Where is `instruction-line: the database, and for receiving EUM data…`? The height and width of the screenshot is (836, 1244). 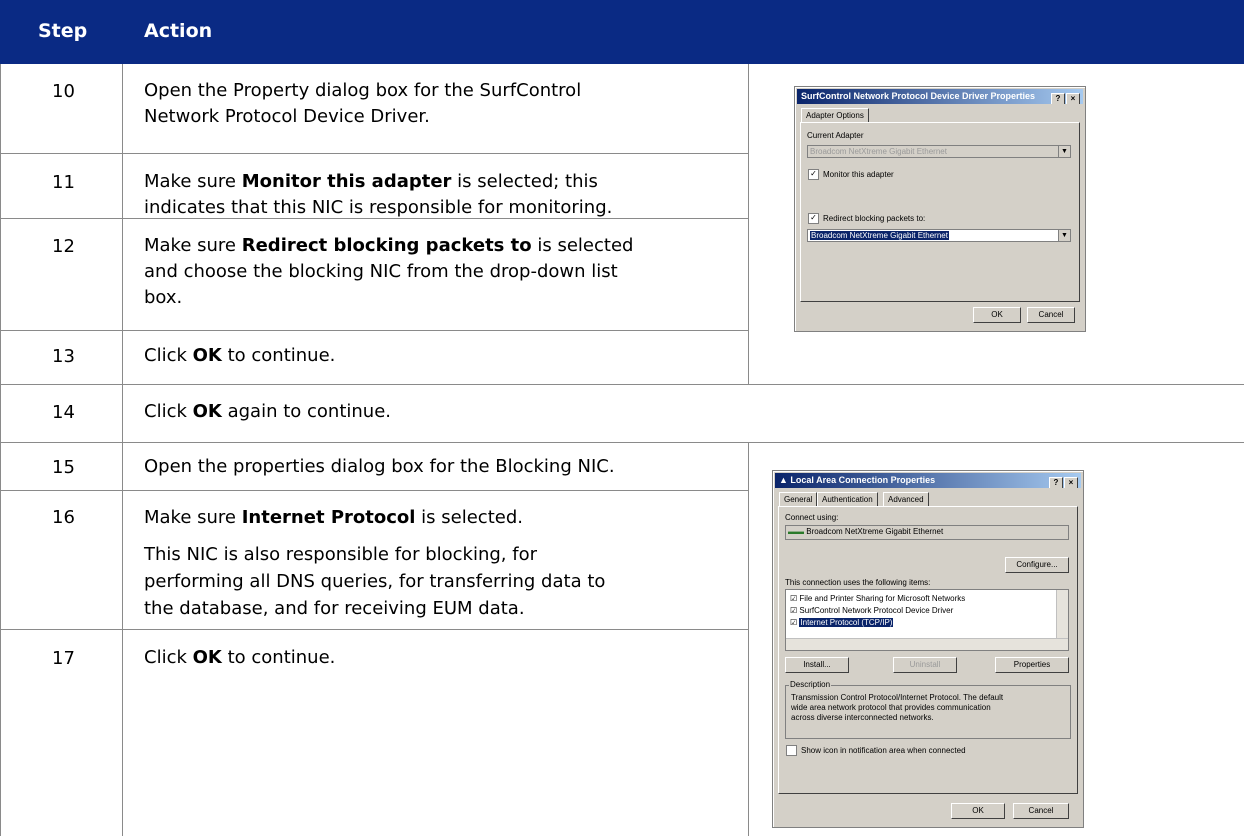 instruction-line: the database, and for receiving EUM data… is located at coordinates (334, 608).